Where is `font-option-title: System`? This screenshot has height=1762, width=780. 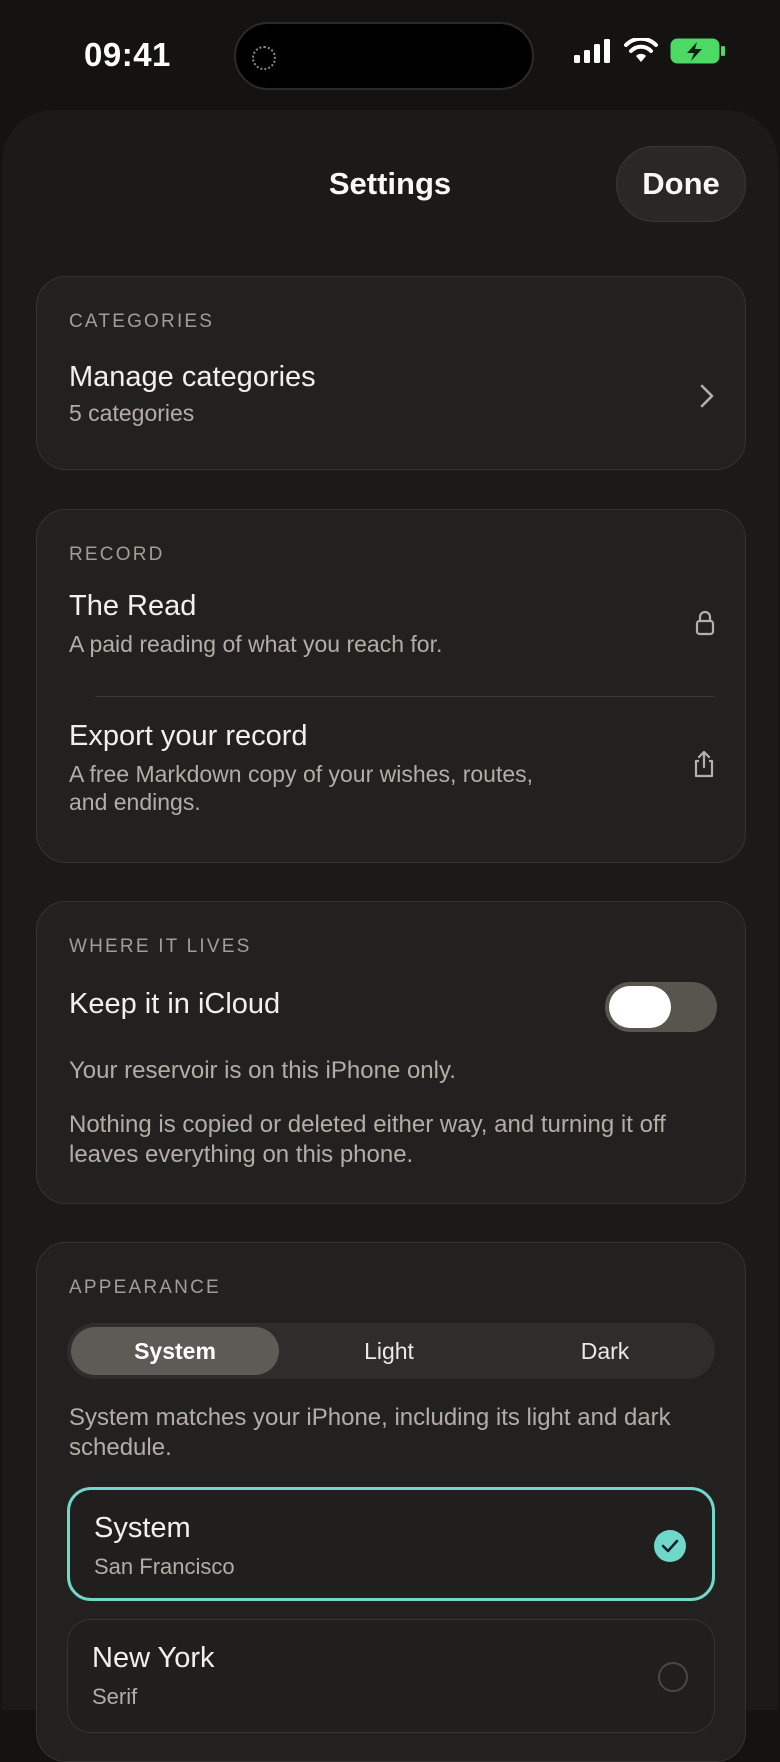
font-option-title: System is located at coordinates (142, 1528).